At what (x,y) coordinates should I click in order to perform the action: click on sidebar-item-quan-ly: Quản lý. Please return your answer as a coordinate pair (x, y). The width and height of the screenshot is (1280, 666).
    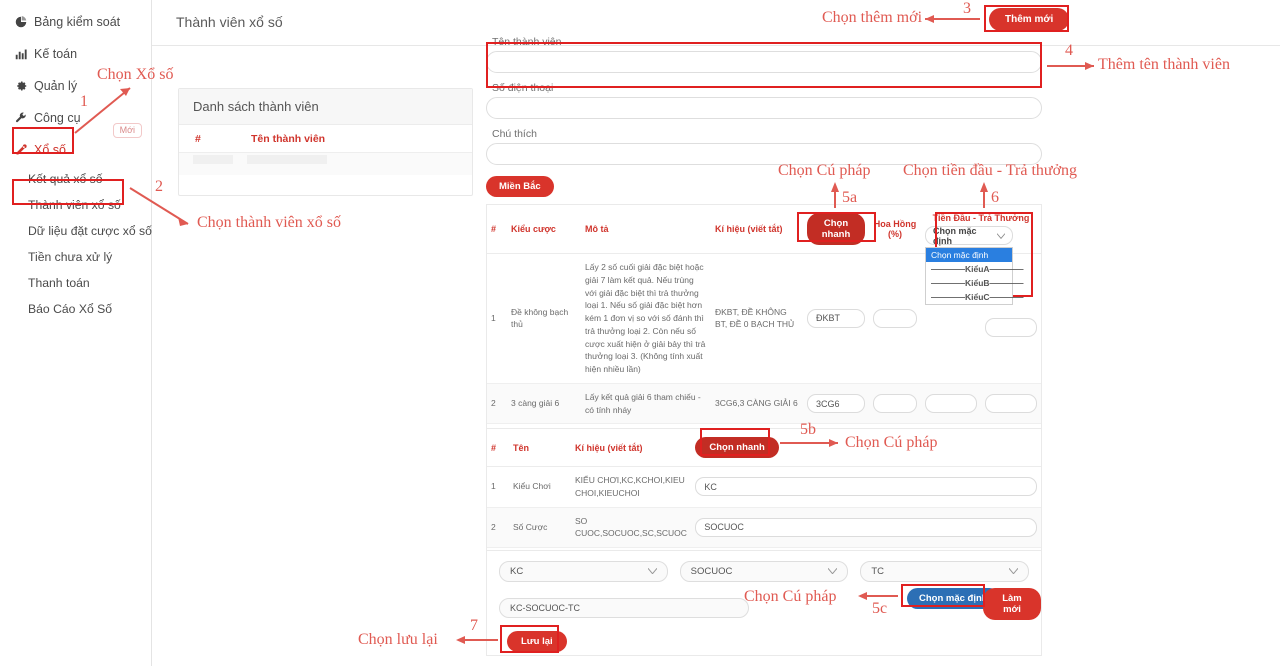
    Looking at the image, I should click on (75, 86).